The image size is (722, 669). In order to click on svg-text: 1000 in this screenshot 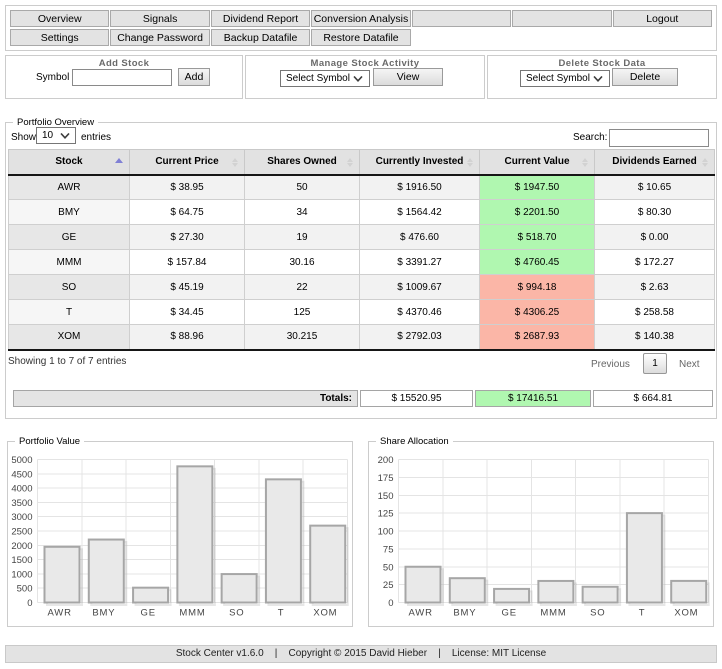, I will do `click(21, 574)`.